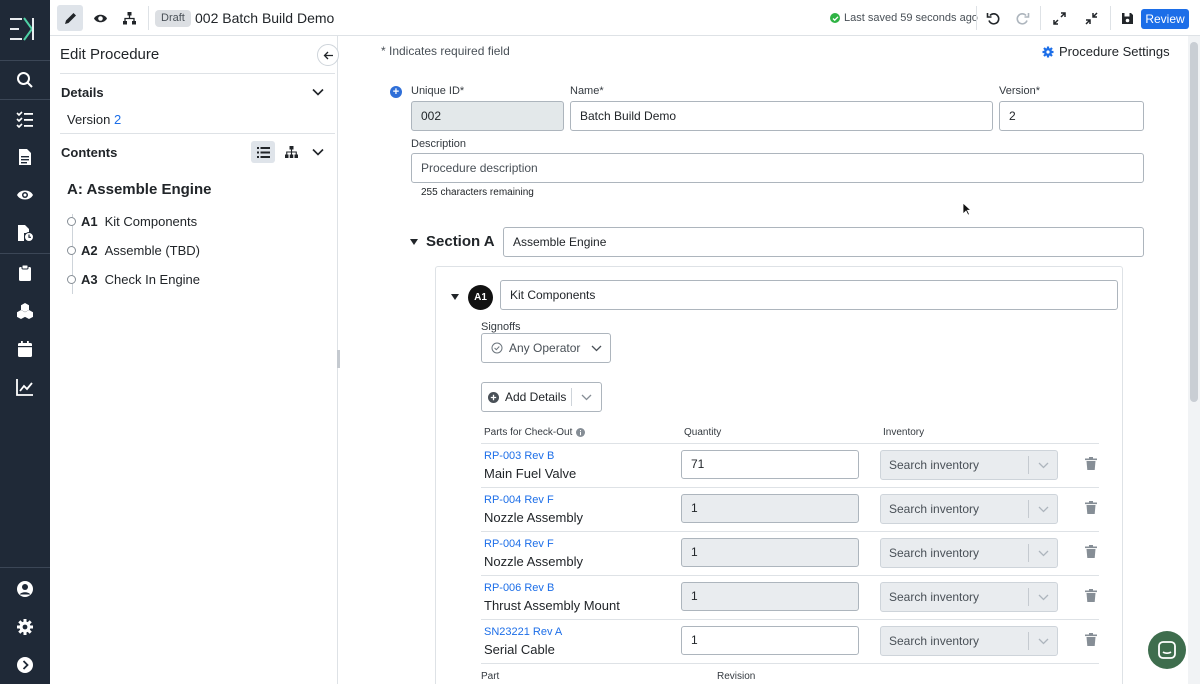  I want to click on unique-id-field: 002, so click(487, 116).